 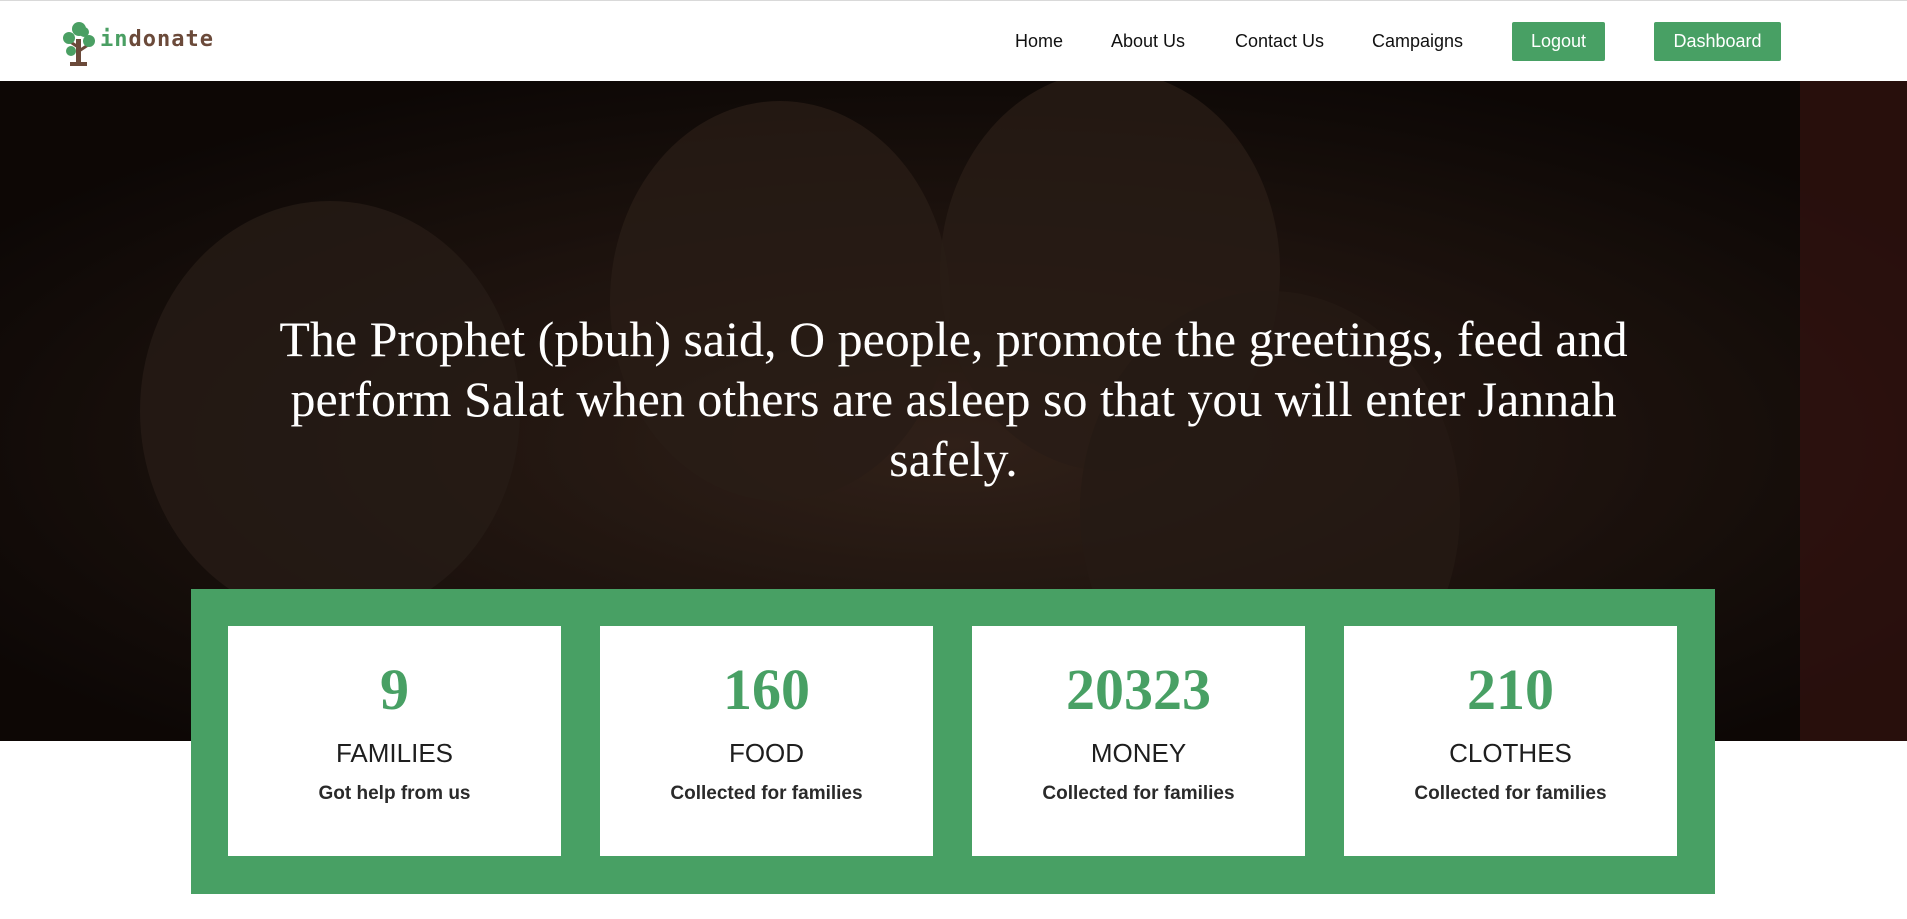 What do you see at coordinates (114, 39) in the screenshot?
I see `brand-name-part1: in` at bounding box center [114, 39].